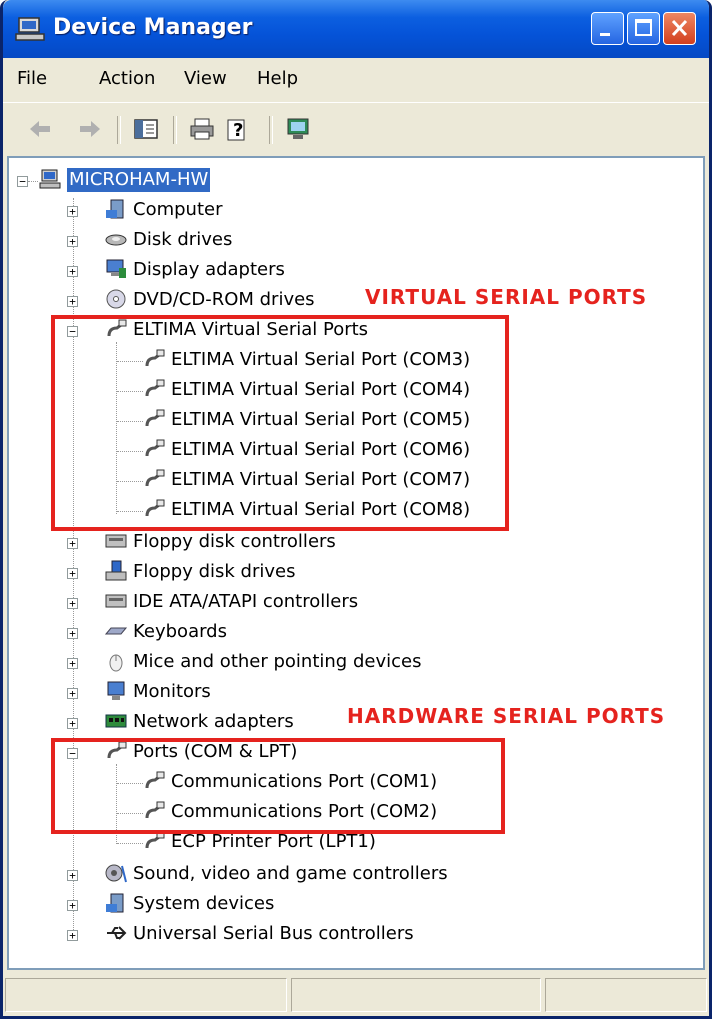 Image resolution: width=712 pixels, height=1019 pixels. I want to click on scan-hardware-icon, so click(298, 129).